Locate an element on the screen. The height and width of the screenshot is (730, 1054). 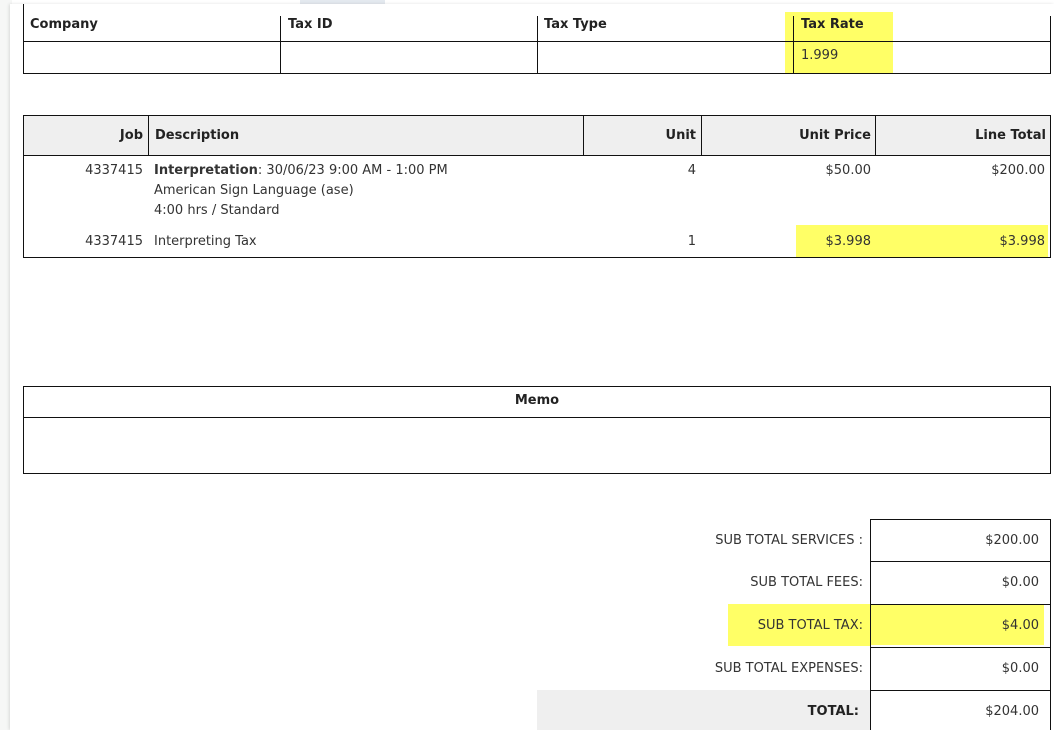
item-1-line-total: $200.00 is located at coordinates (1018, 170).